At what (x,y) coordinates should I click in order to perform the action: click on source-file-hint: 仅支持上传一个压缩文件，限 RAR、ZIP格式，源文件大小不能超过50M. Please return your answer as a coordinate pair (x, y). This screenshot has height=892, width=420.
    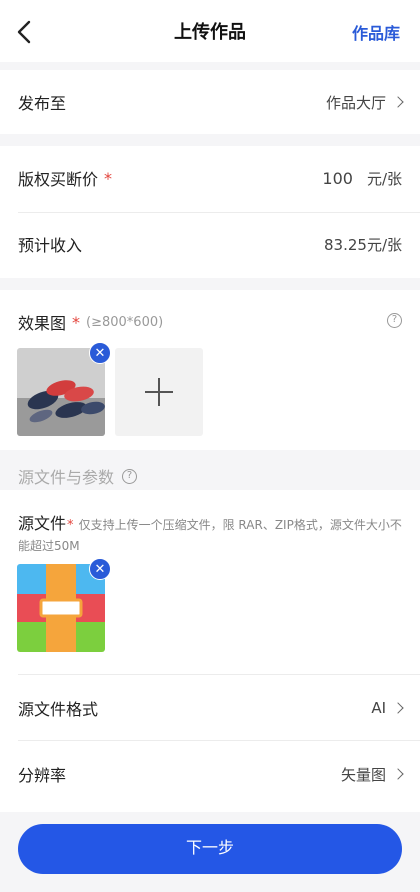
    Looking at the image, I should click on (210, 535).